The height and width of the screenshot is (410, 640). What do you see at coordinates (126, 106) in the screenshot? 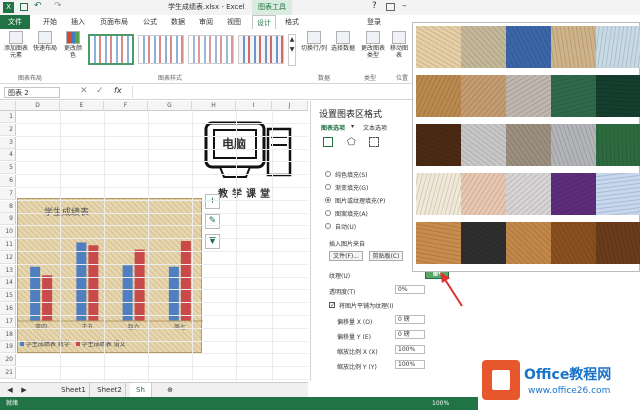
I see `column-header: F` at bounding box center [126, 106].